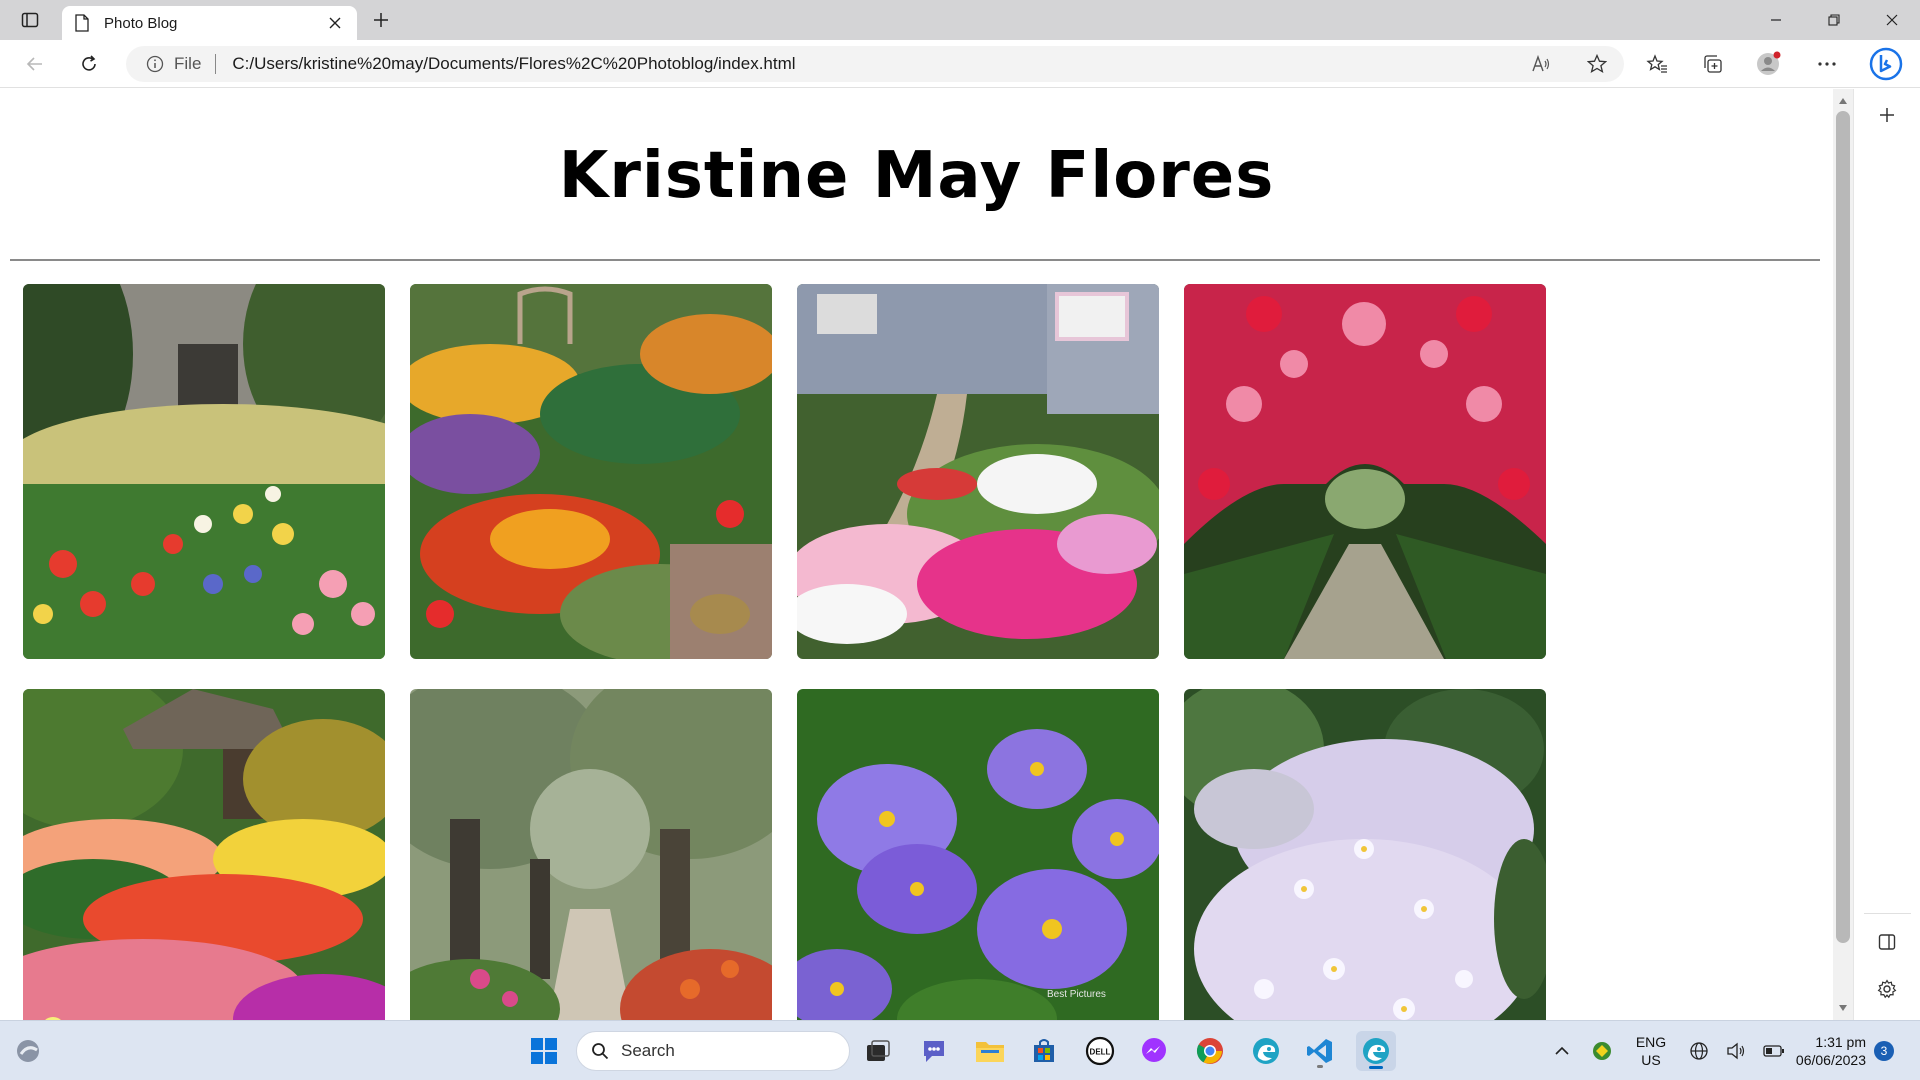  Describe the element at coordinates (1699, 1051) in the screenshot. I see `globe-network-icon` at that location.